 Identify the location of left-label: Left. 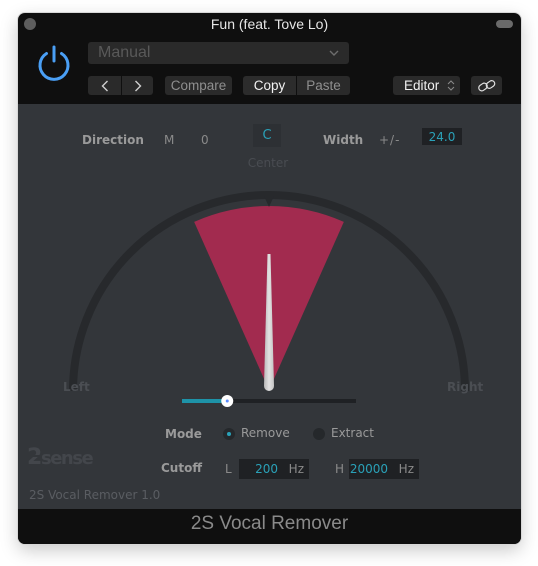
(76, 387).